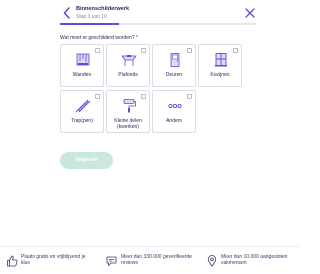  Describe the element at coordinates (128, 124) in the screenshot. I see `option-label: Kleine delen (kwerken)` at that location.